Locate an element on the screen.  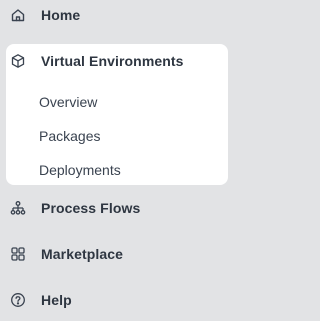
grid-icon is located at coordinates (18, 254).